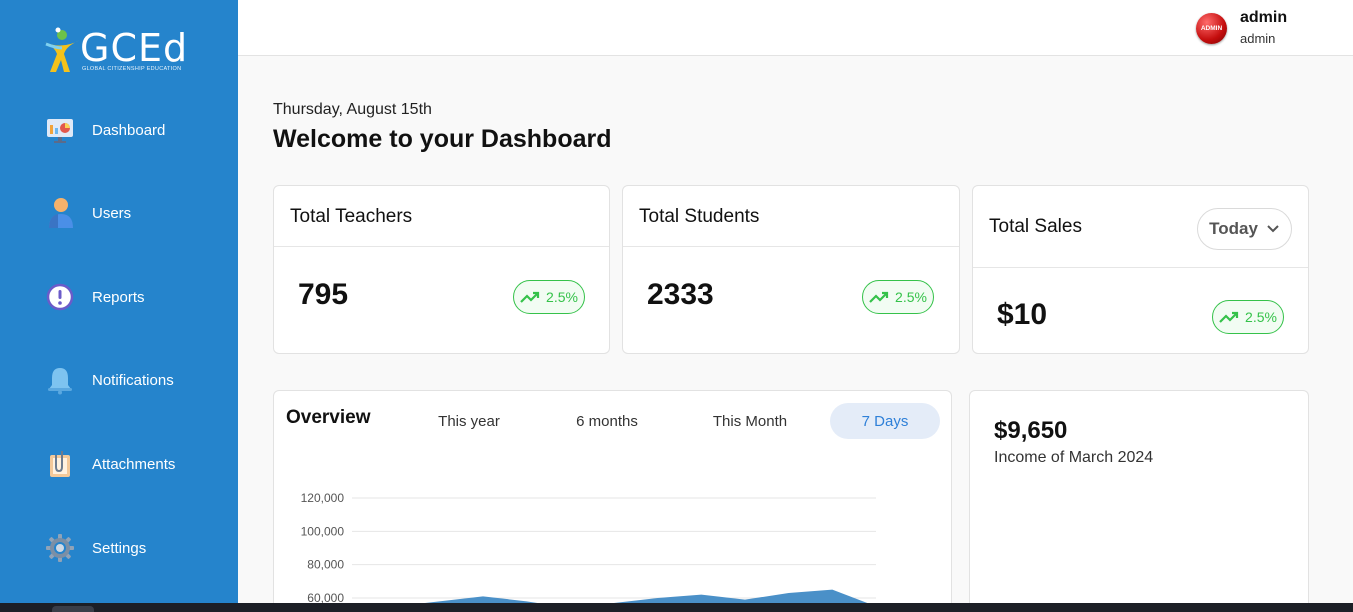 This screenshot has height=612, width=1353. Describe the element at coordinates (352, 109) in the screenshot. I see `current-date: Thursday, August 15th` at that location.